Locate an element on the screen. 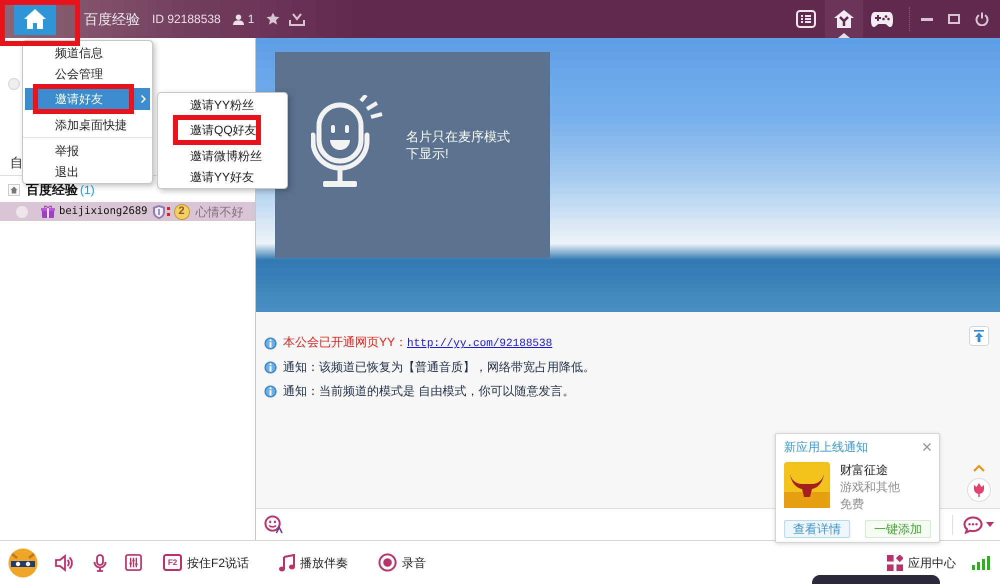 This screenshot has height=584, width=1000. star-icon is located at coordinates (273, 19).